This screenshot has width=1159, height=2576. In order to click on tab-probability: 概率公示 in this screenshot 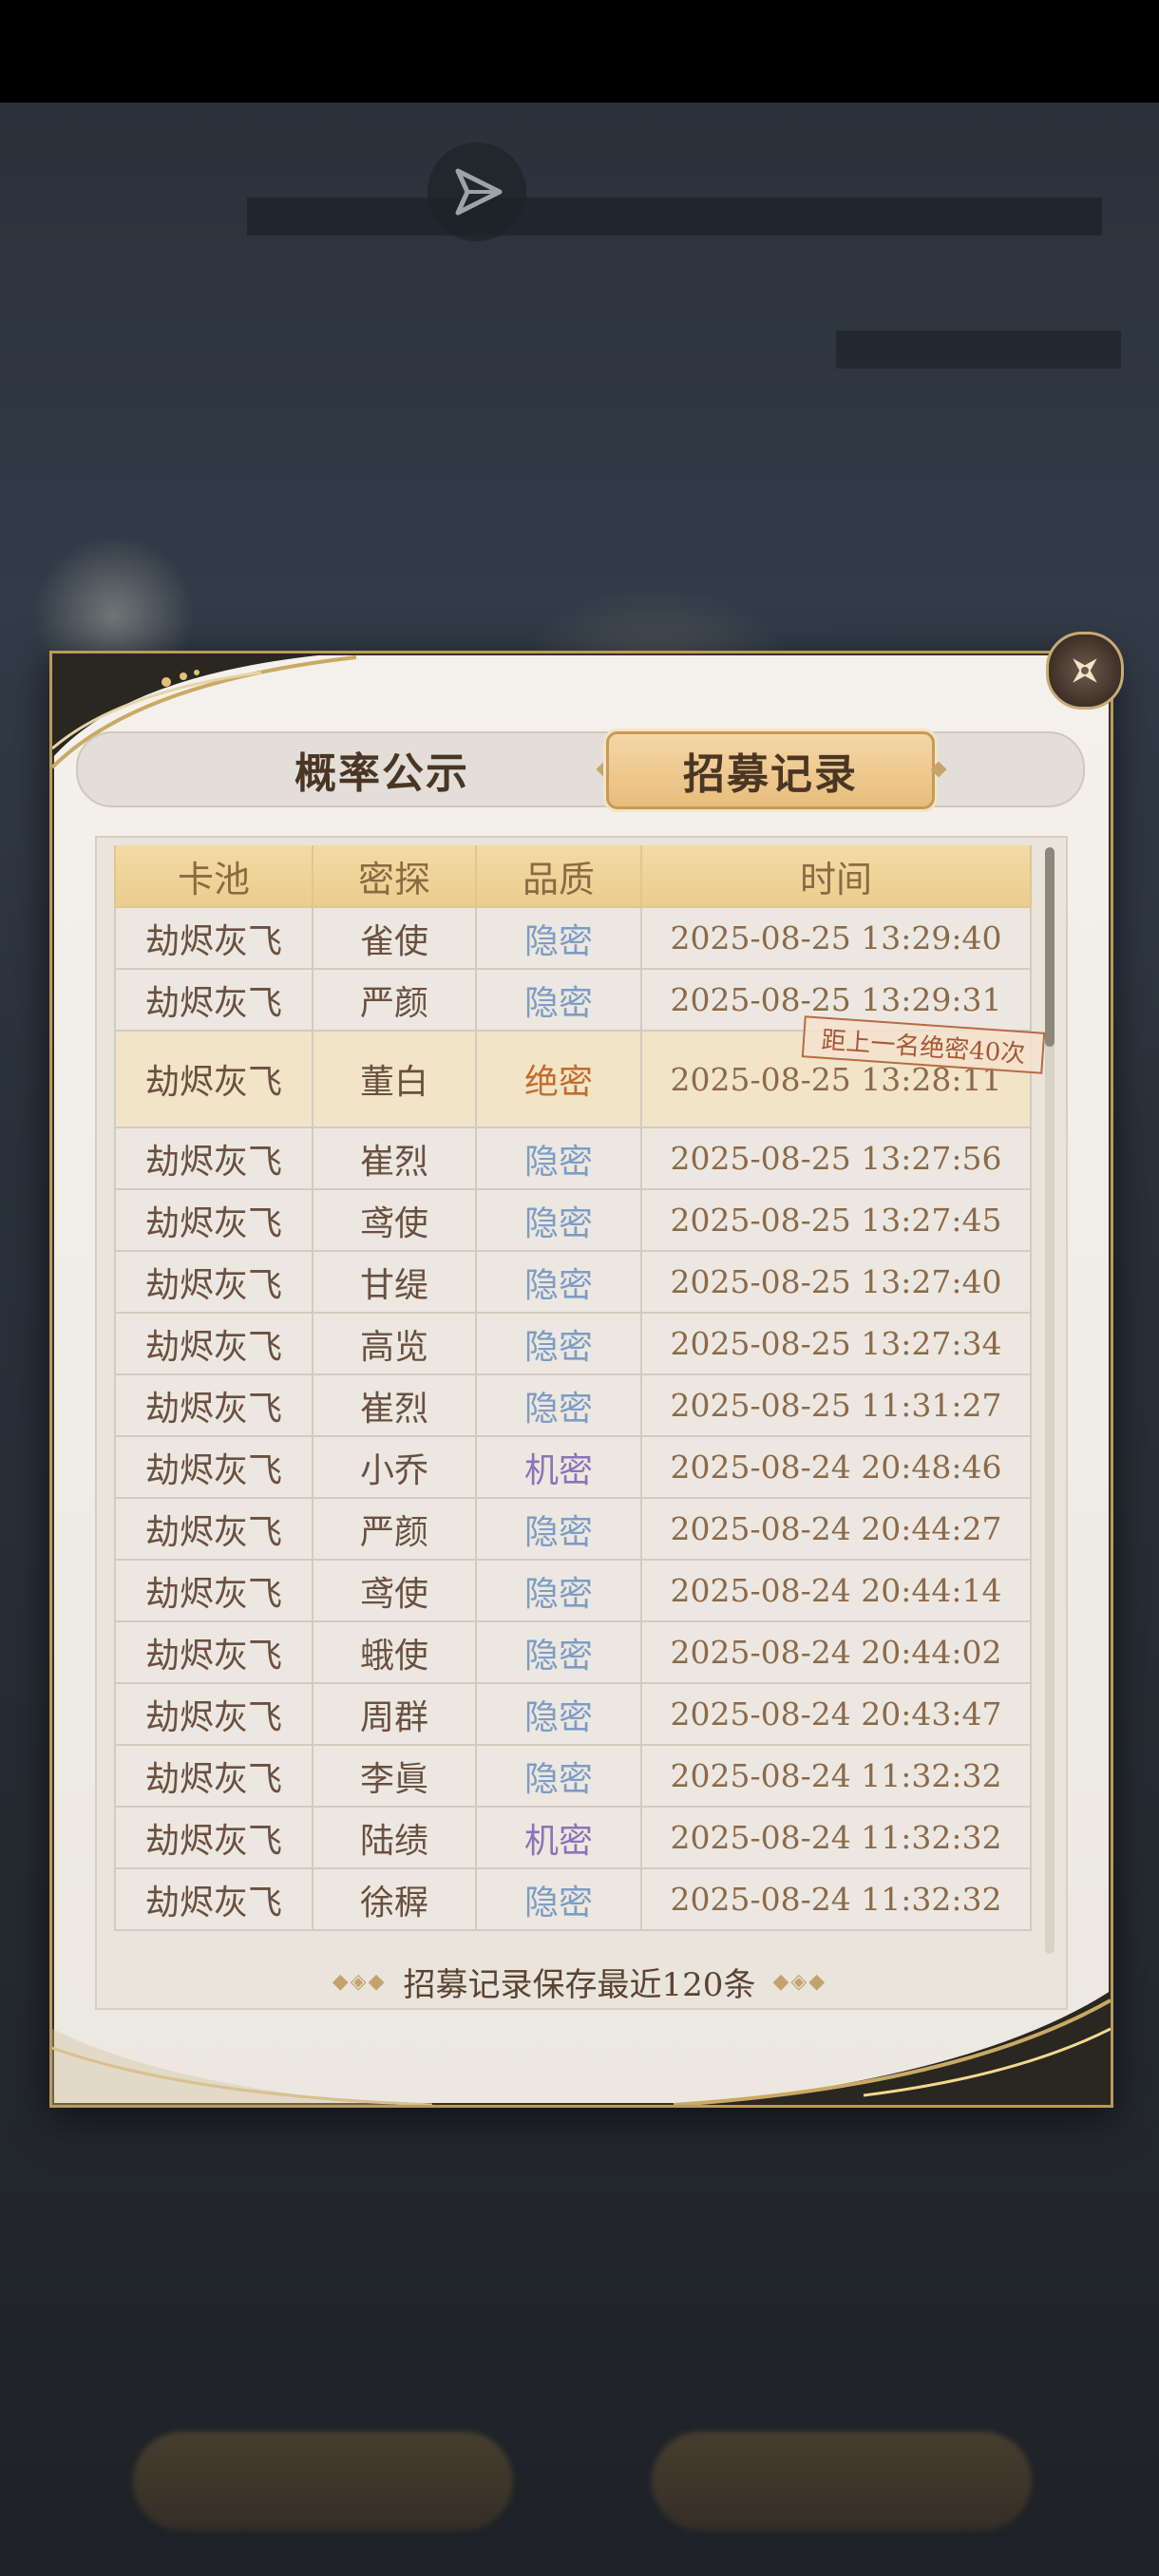, I will do `click(382, 769)`.